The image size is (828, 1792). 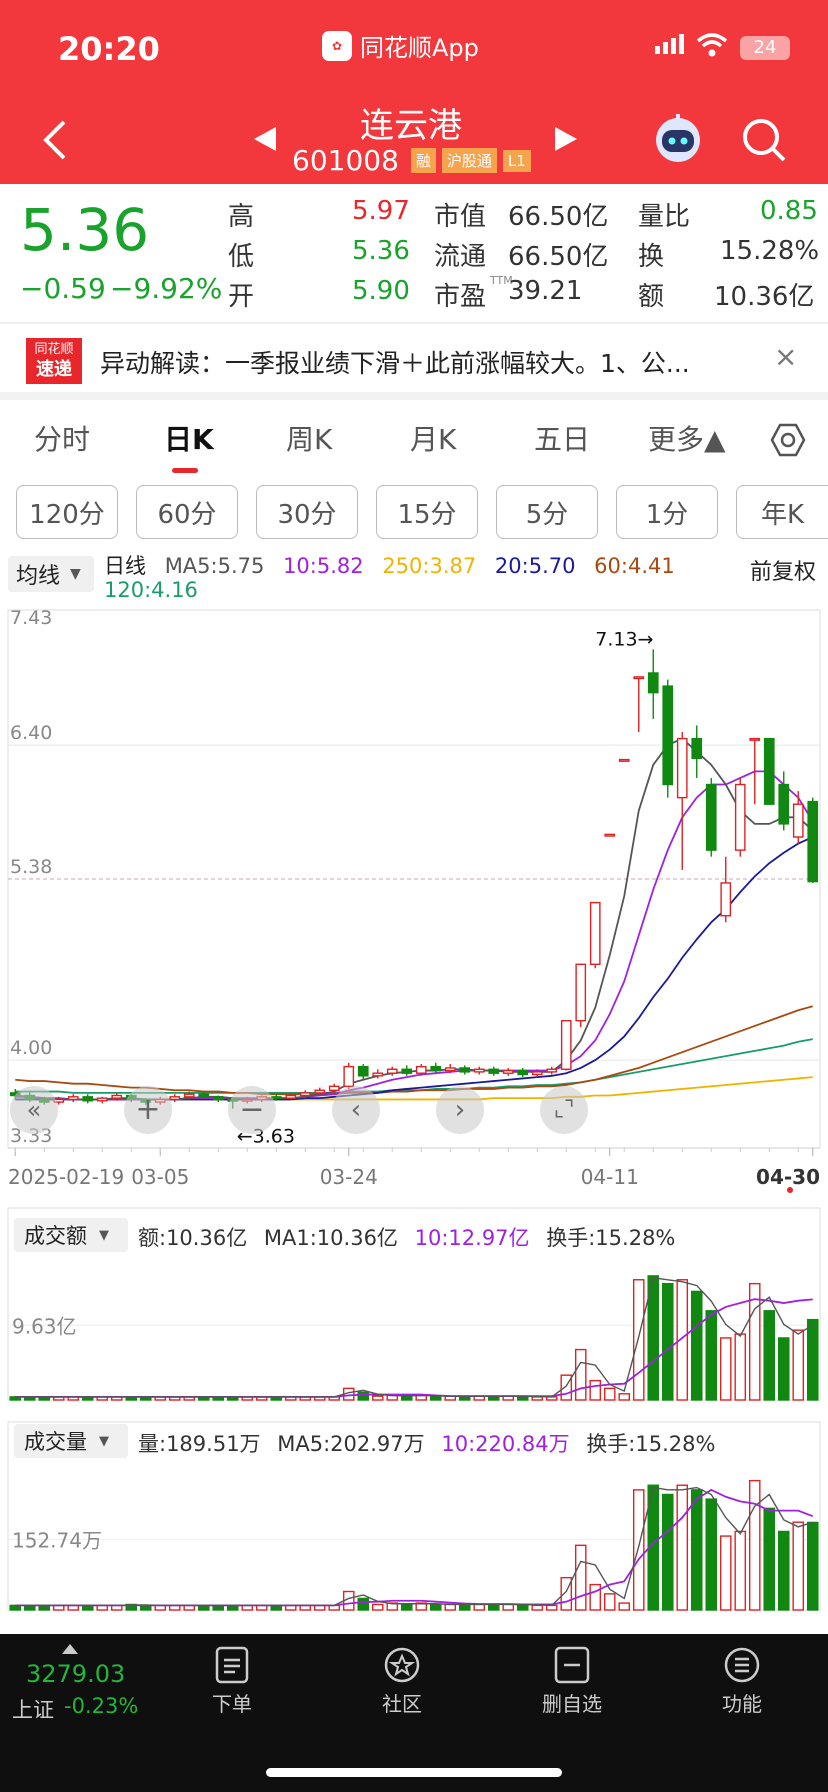 I want to click on news-banner: 同花顺 速递 异动解读：一季报业绩下滑＋此前涨幅较大。1、公... ×, so click(x=414, y=359).